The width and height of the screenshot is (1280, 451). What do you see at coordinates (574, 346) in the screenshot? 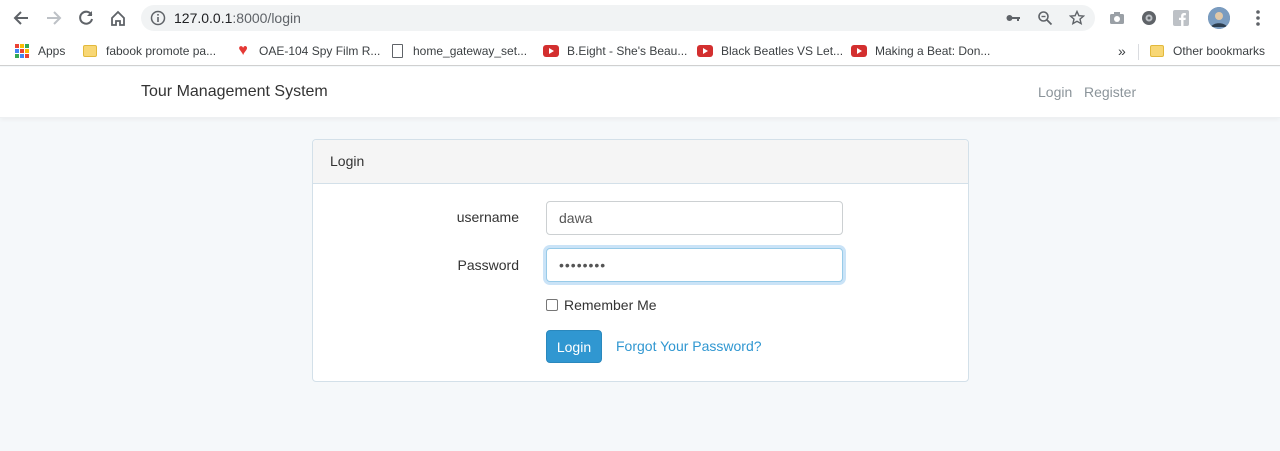
I see `login-button: Login` at bounding box center [574, 346].